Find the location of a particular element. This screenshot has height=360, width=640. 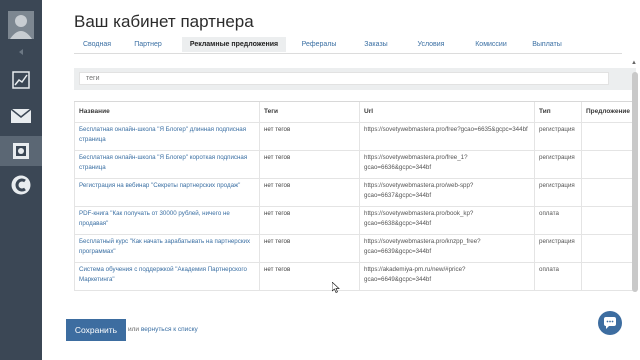

header-type: Тип is located at coordinates (558, 112).